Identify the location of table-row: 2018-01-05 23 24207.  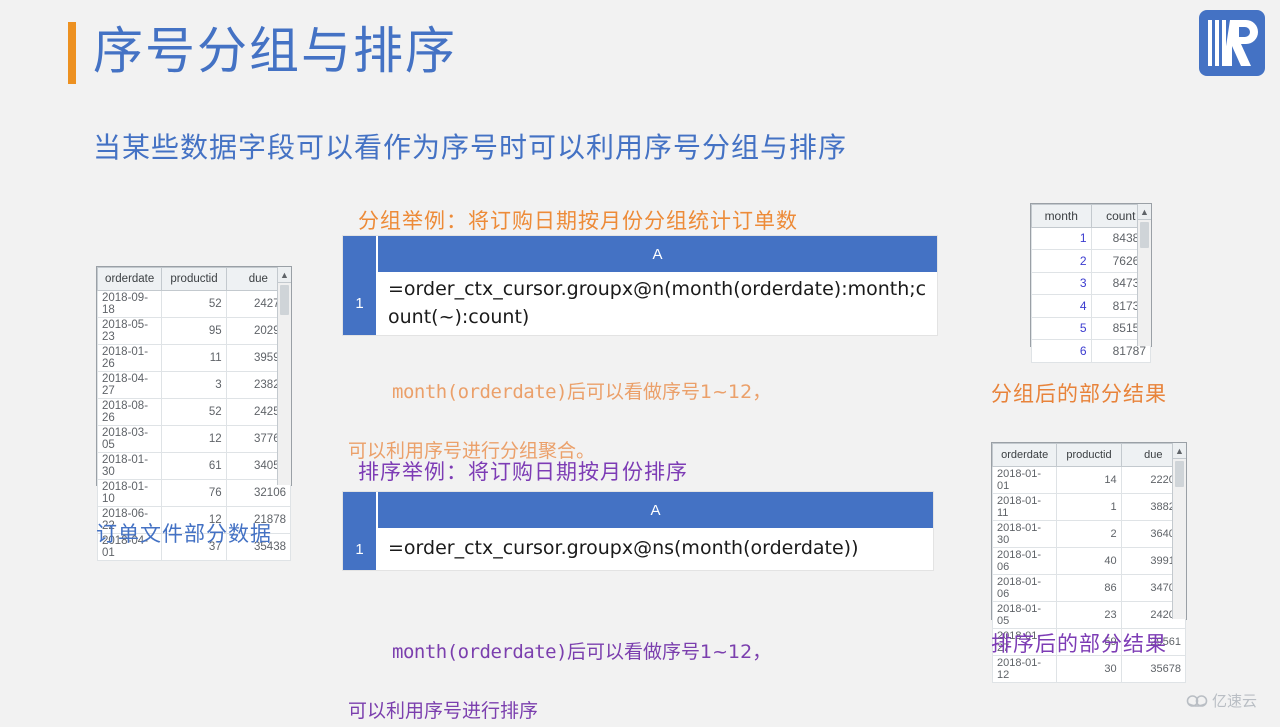
(1089, 614).